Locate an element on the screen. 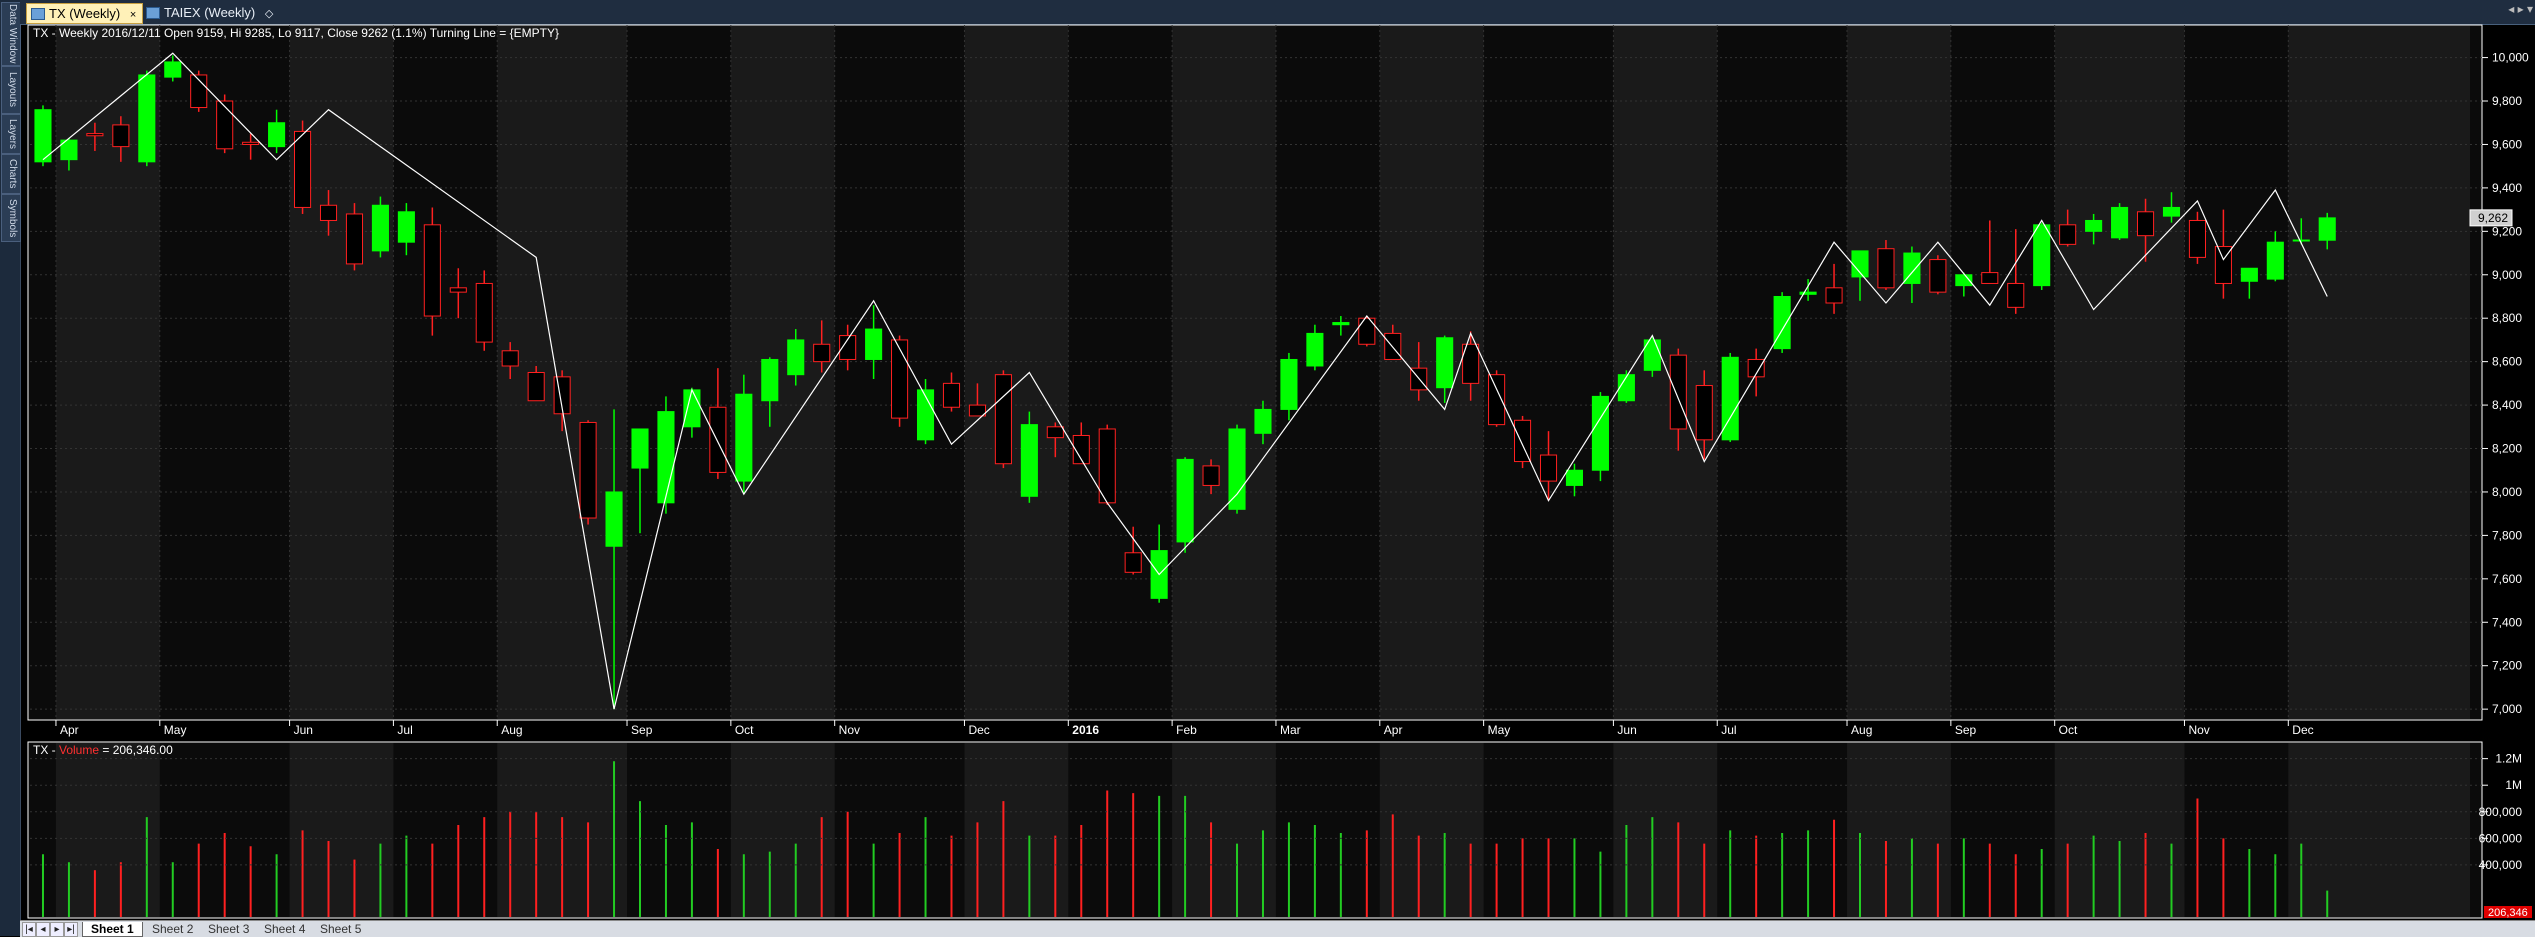 The height and width of the screenshot is (937, 2535). y-tick-label: 9,200 is located at coordinates (2507, 231).